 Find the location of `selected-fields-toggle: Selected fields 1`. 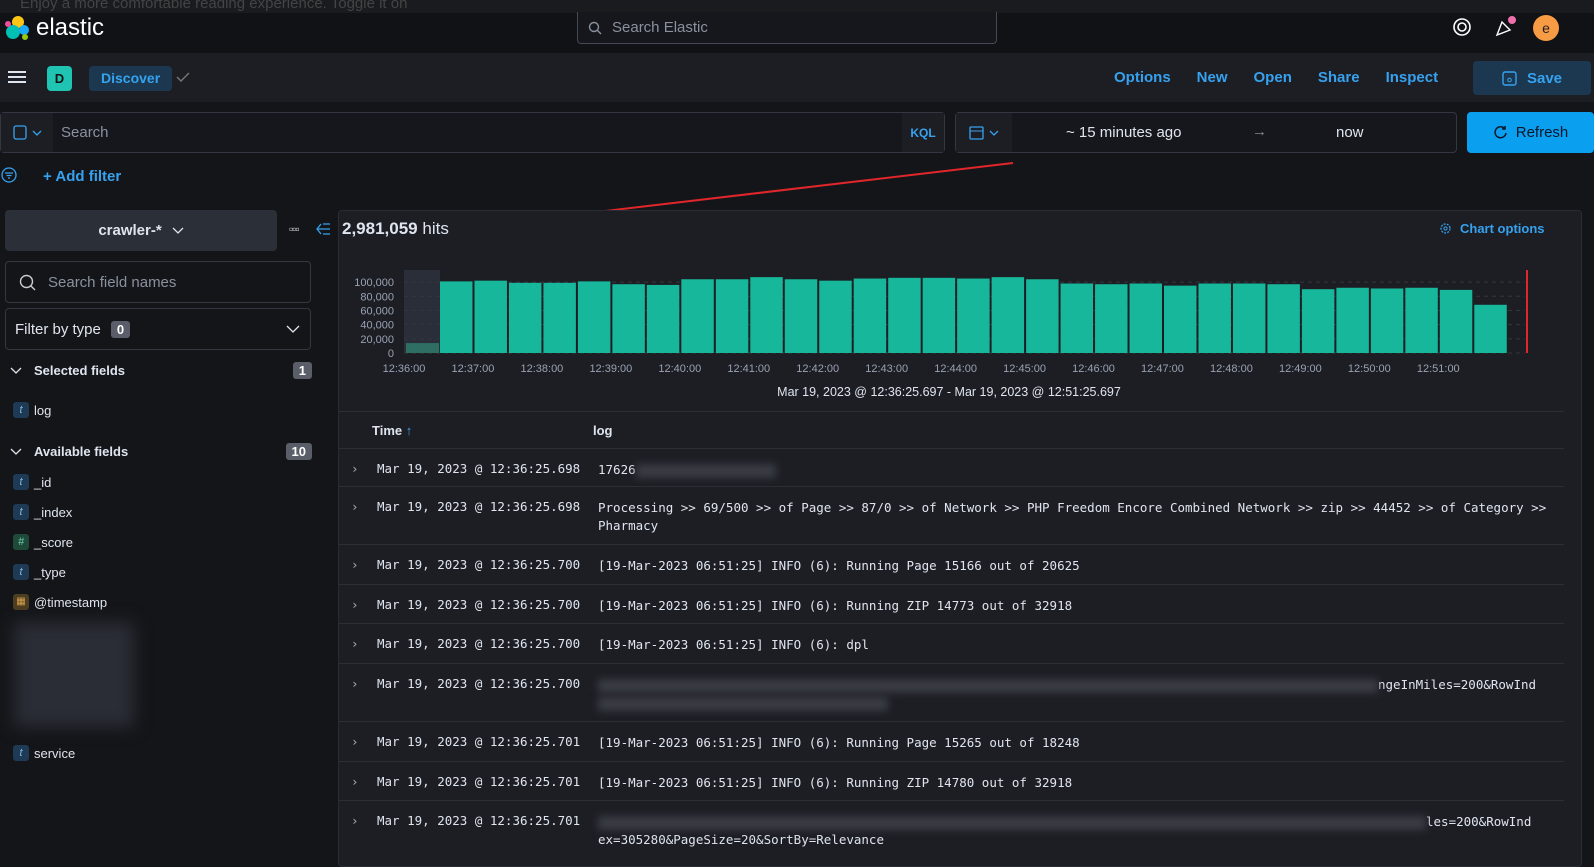

selected-fields-toggle: Selected fields 1 is located at coordinates (161, 370).